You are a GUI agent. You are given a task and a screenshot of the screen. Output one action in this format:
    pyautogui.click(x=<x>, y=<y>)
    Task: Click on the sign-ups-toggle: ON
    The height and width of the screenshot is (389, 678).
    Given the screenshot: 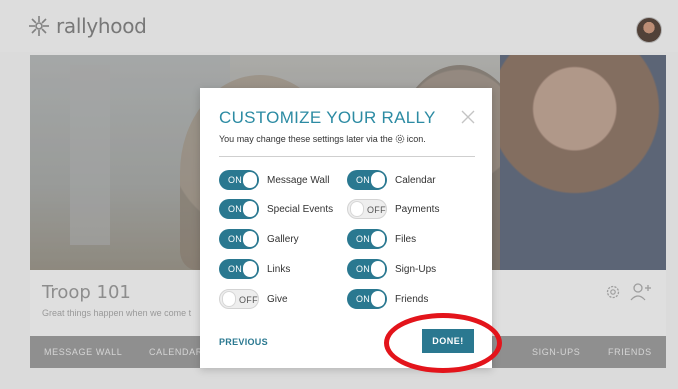 What is the action you would take?
    pyautogui.click(x=367, y=269)
    